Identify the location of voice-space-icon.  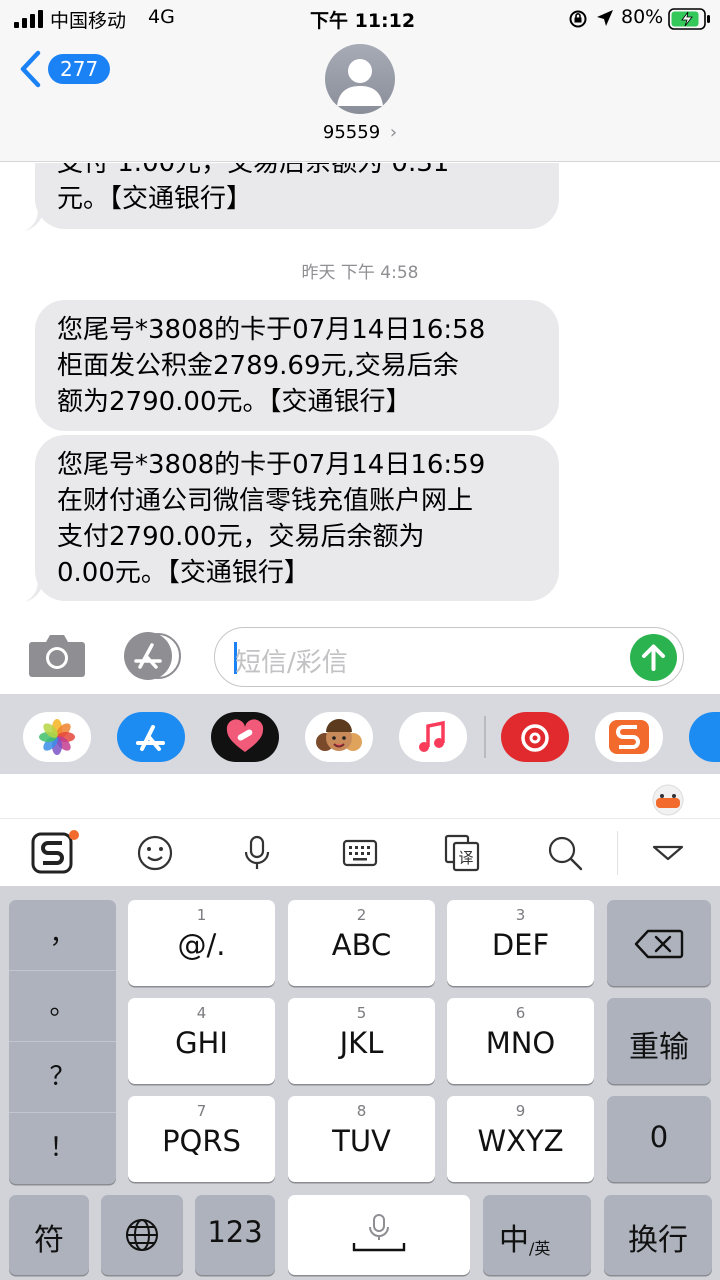
(379, 1233).